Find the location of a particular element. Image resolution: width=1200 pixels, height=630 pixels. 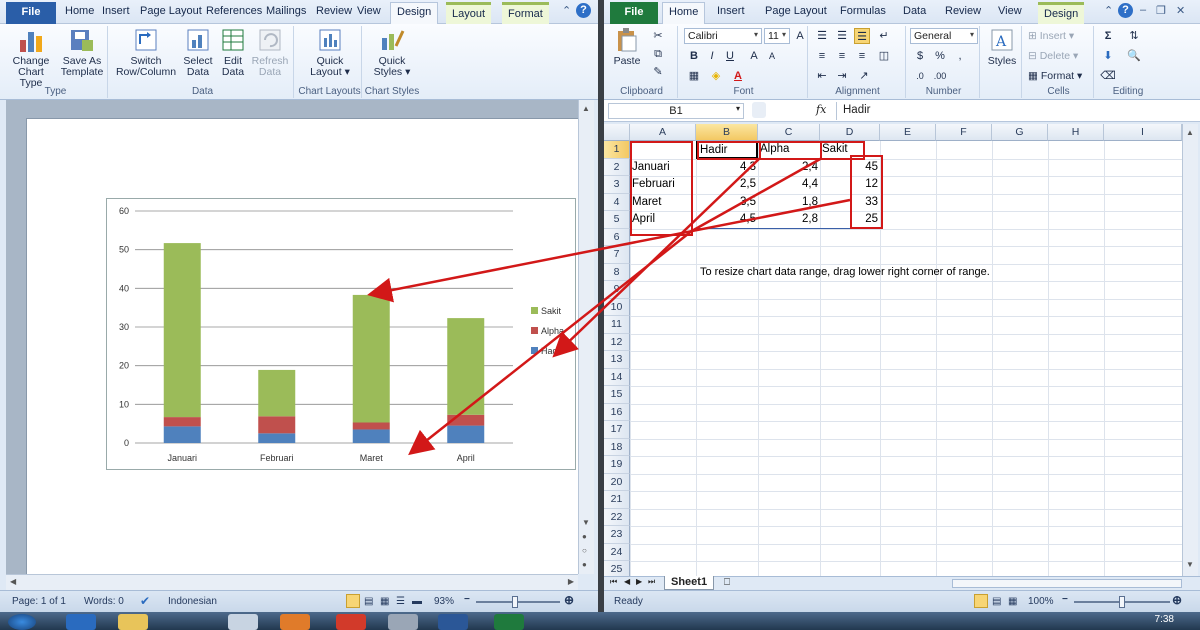

excel-horizontal-scrollbar is located at coordinates (1067, 583).